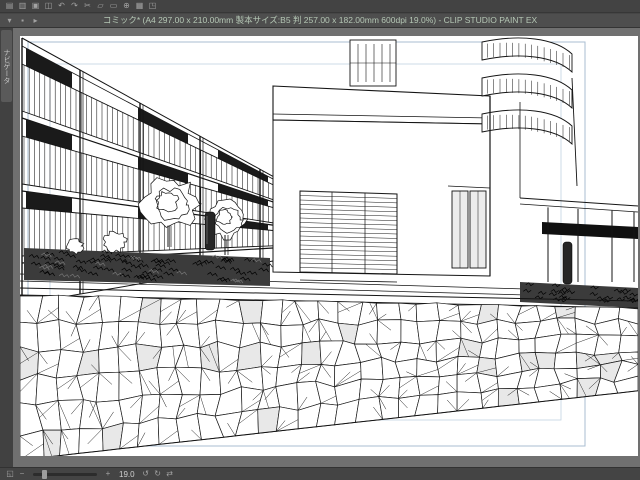 The image size is (640, 480). I want to click on command-bar-row1: ▤ ▥ ▣ ◫ ↶ ↷ ✂ ▱ ▭ ⊕ ▦ ◳, so click(320, 6).